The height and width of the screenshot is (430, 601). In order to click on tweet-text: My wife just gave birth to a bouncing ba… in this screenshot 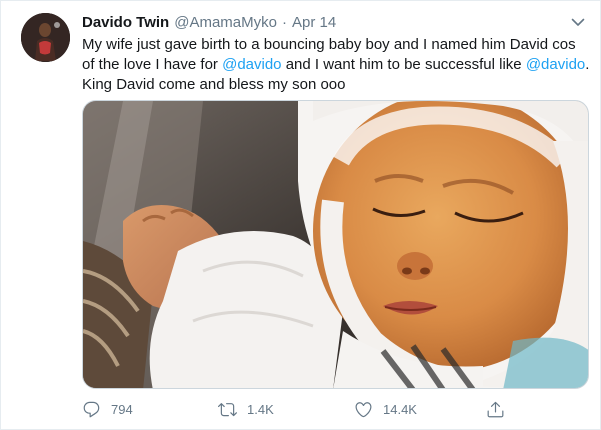, I will do `click(337, 65)`.